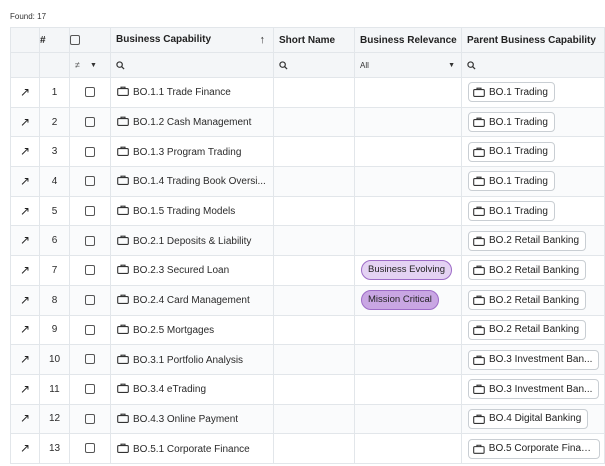 This screenshot has width=605, height=466. I want to click on sort-ascending-icon: ↑, so click(263, 40).